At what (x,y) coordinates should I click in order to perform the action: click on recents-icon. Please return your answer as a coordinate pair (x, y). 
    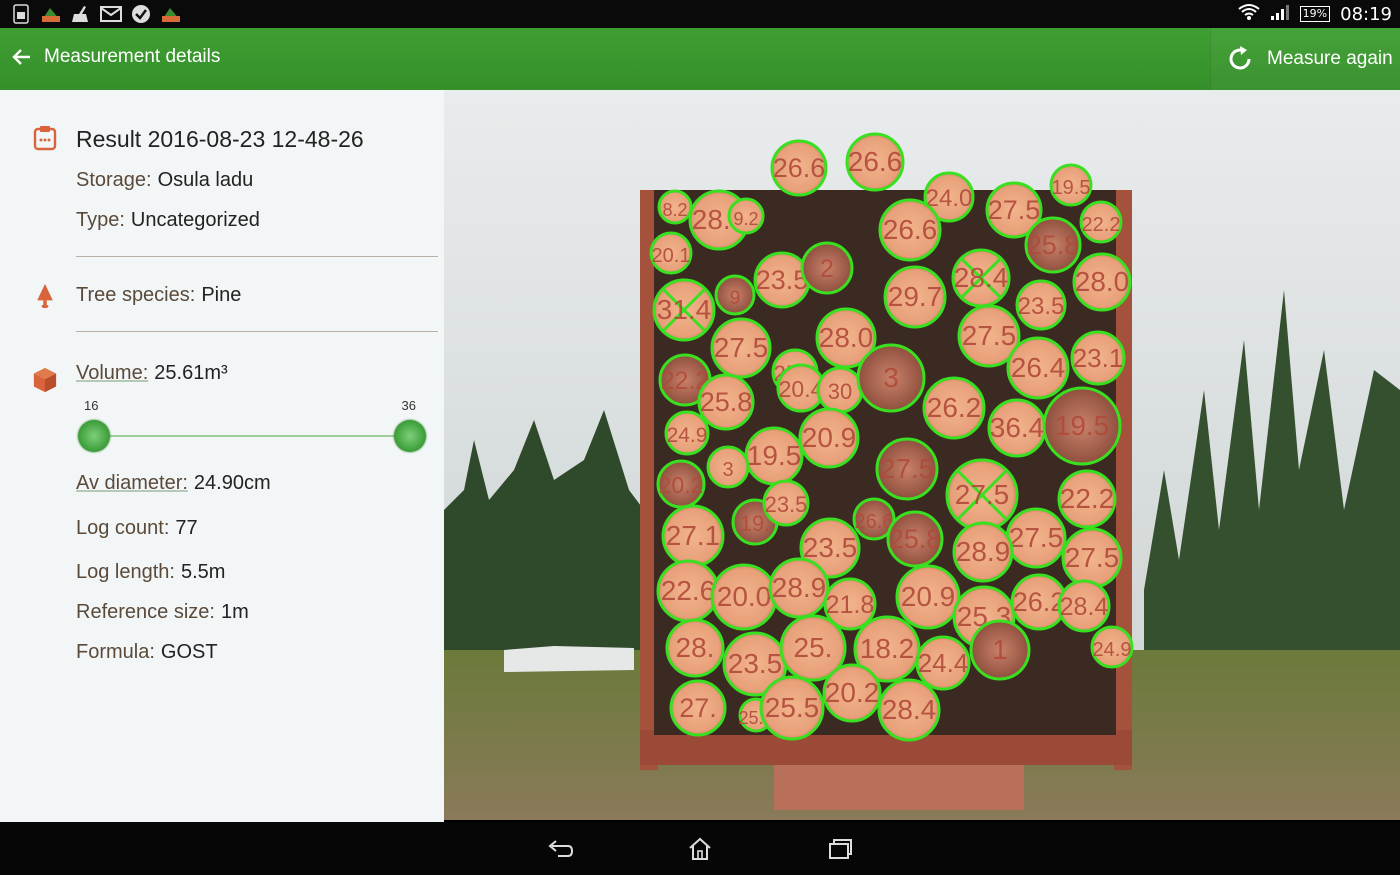
    Looking at the image, I should click on (840, 849).